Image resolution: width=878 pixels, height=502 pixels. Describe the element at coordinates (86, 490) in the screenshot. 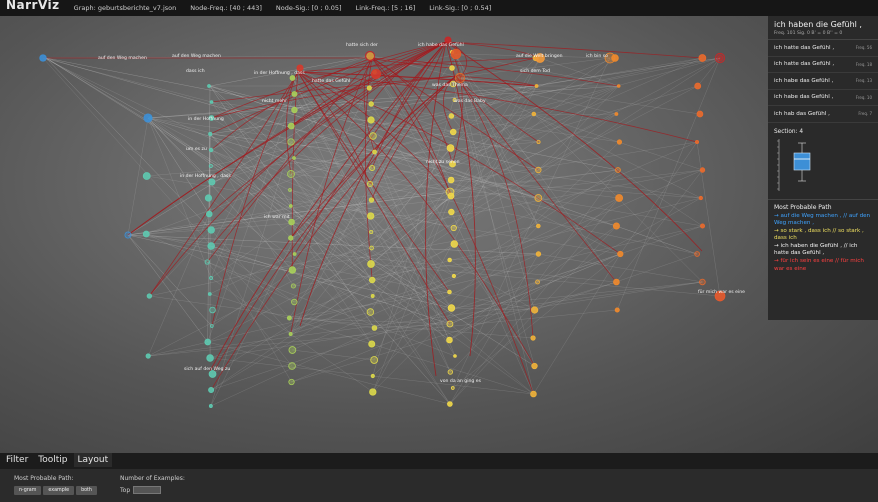

I see `mpp-both-button: both` at that location.